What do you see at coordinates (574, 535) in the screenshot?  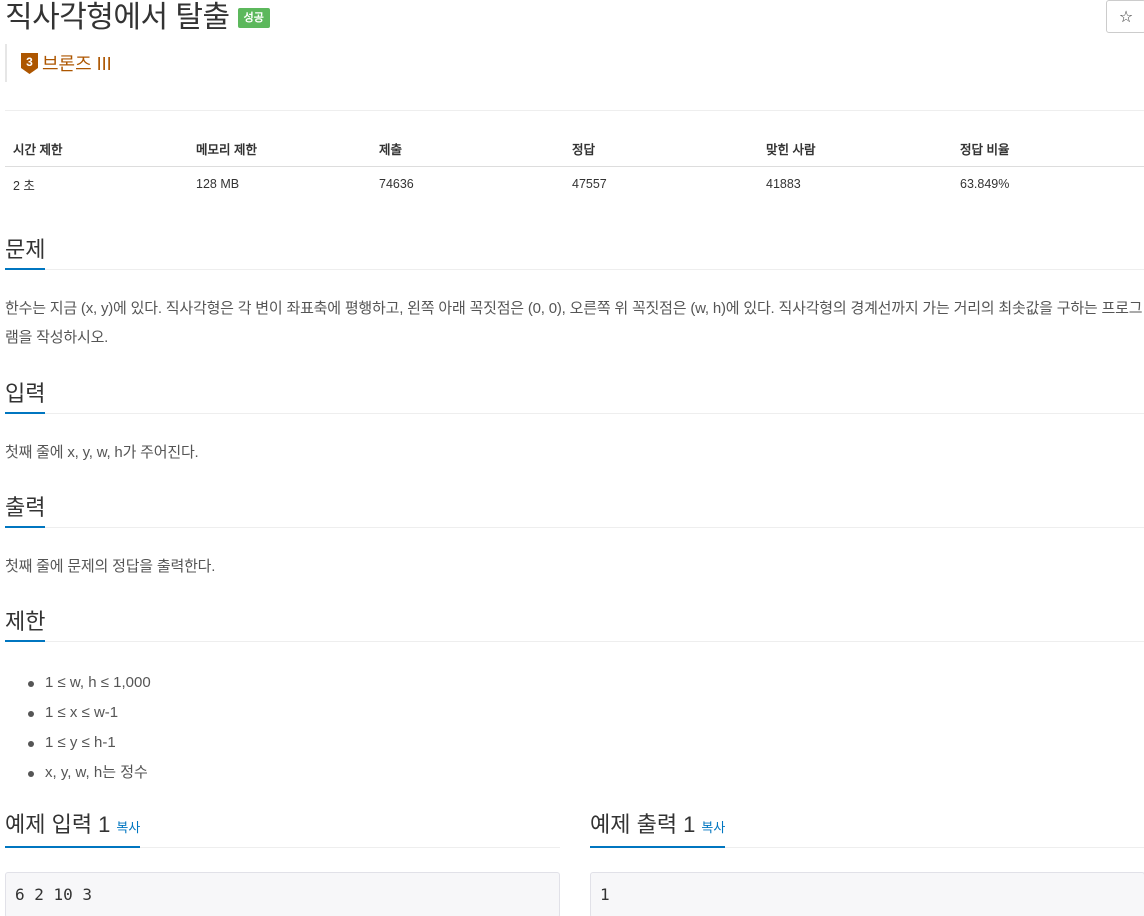 I see `output-section: 출력 첫째 줄에 문제의 정답을 출력한다.` at bounding box center [574, 535].